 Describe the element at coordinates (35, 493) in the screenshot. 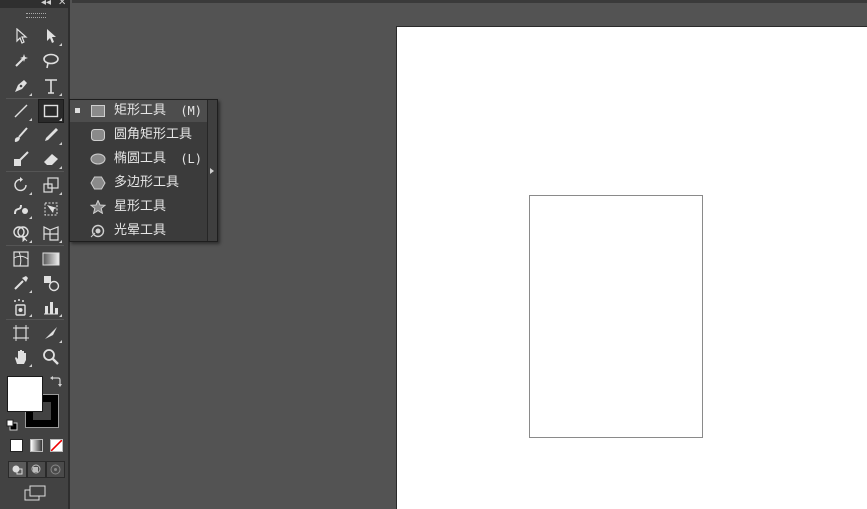

I see `screen-mode-icon` at that location.